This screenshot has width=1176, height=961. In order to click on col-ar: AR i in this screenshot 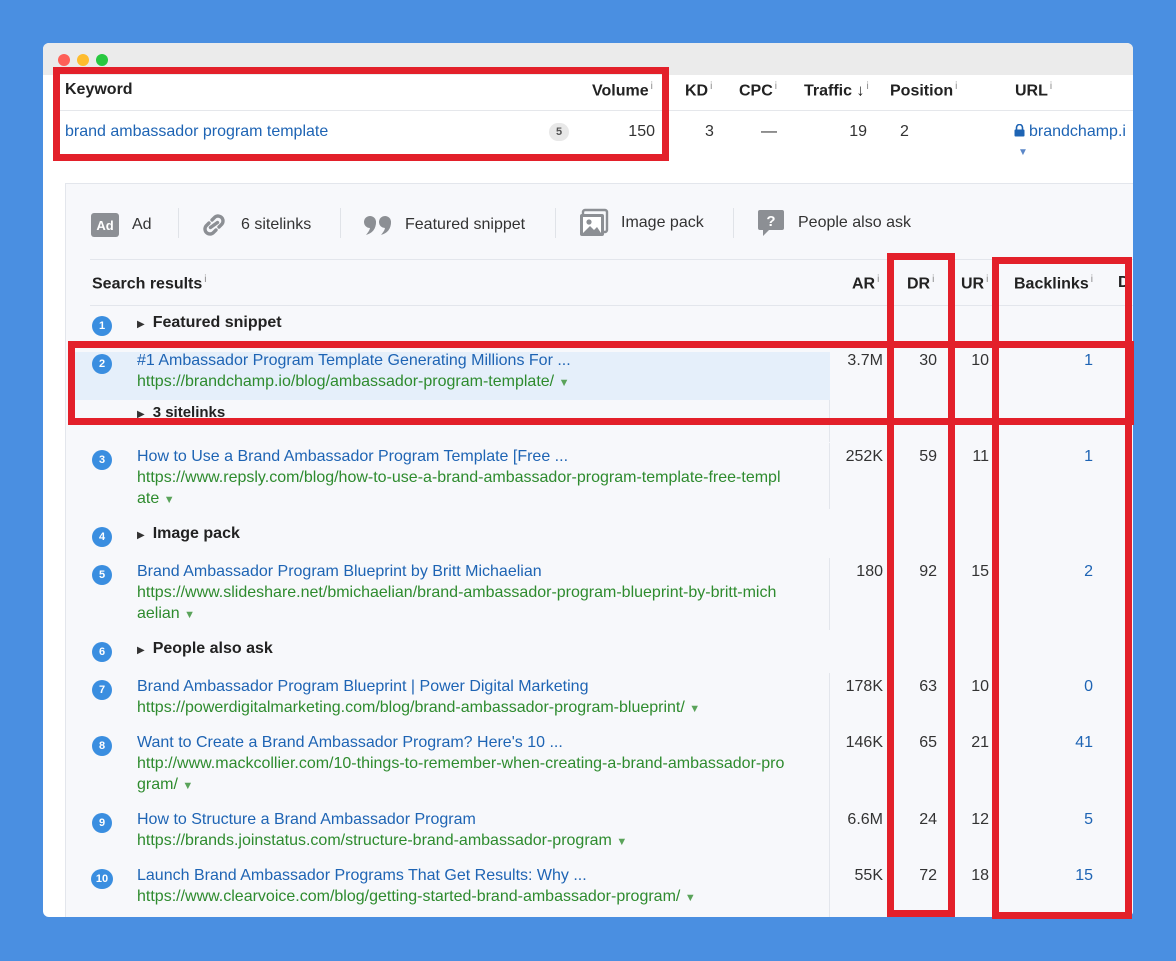, I will do `click(865, 283)`.